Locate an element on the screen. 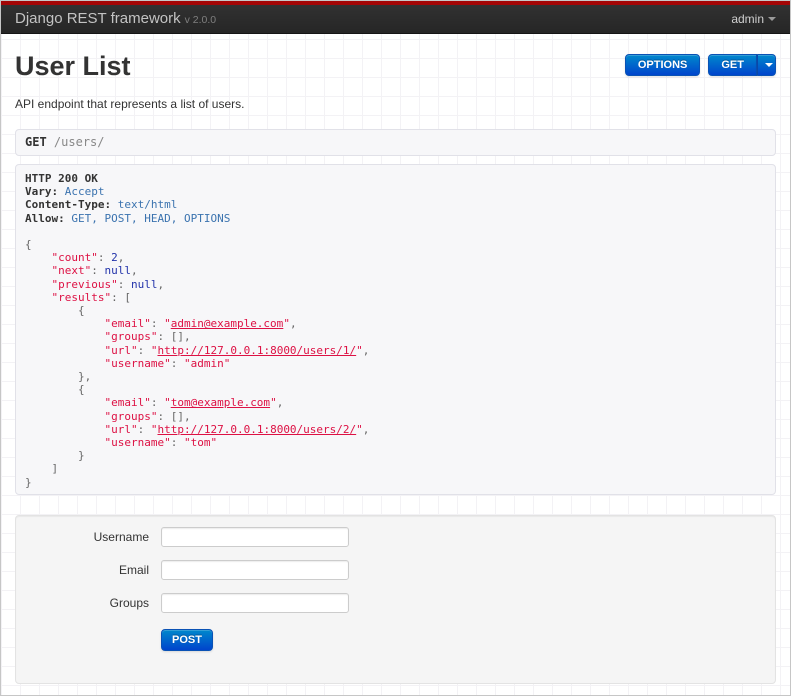 Image resolution: width=791 pixels, height=696 pixels. method-buttons: OPTIONS GET is located at coordinates (700, 65).